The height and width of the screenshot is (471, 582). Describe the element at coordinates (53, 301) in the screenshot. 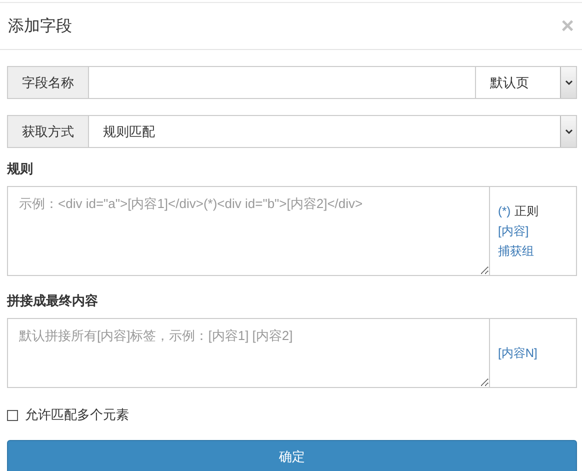

I see `section-label: 拼接成最终内容` at that location.